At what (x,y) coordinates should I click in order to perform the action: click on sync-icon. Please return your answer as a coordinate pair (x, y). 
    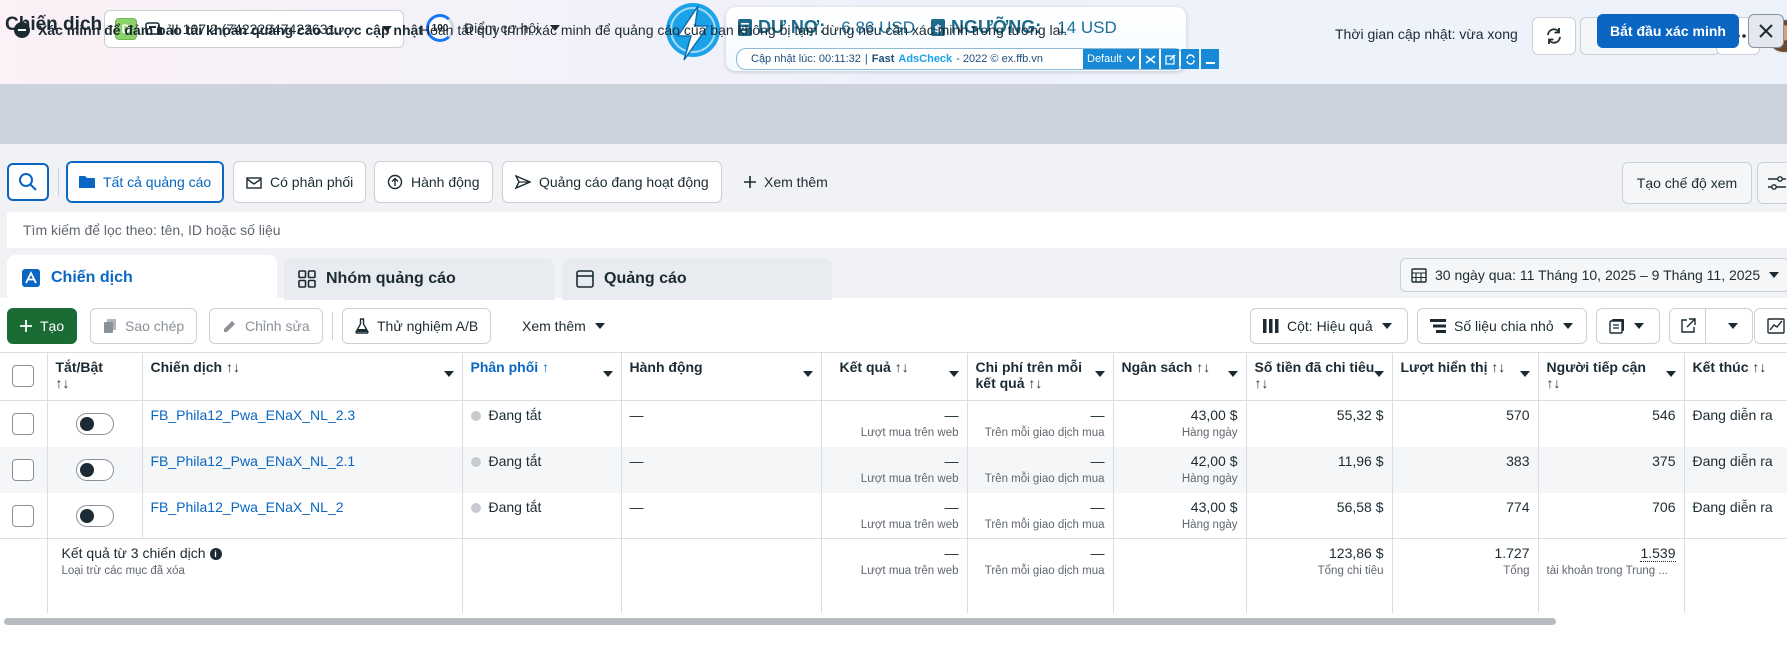
    Looking at the image, I should click on (1190, 59).